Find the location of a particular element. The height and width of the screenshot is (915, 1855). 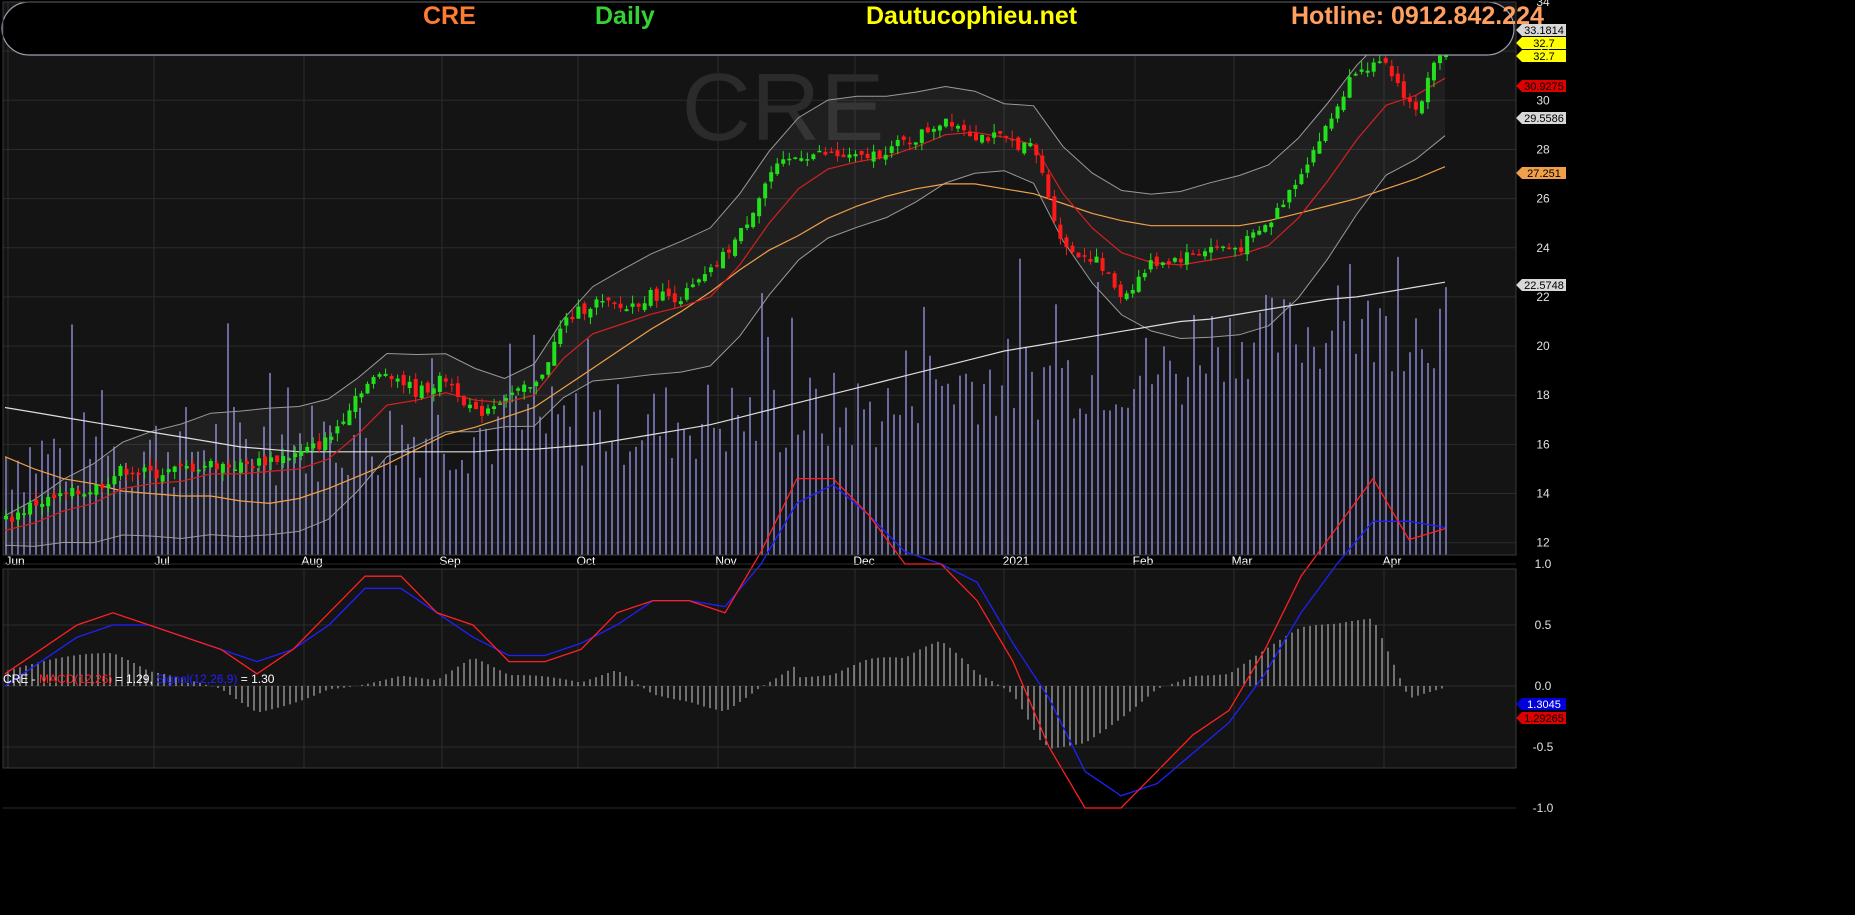

macd-tick-label: 0.0 is located at coordinates (1543, 686).